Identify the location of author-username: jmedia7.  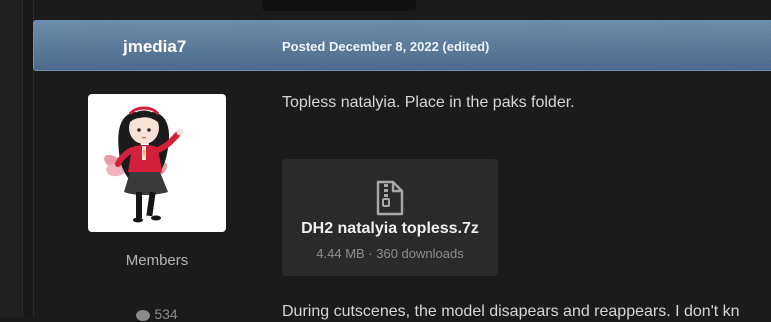
(154, 47).